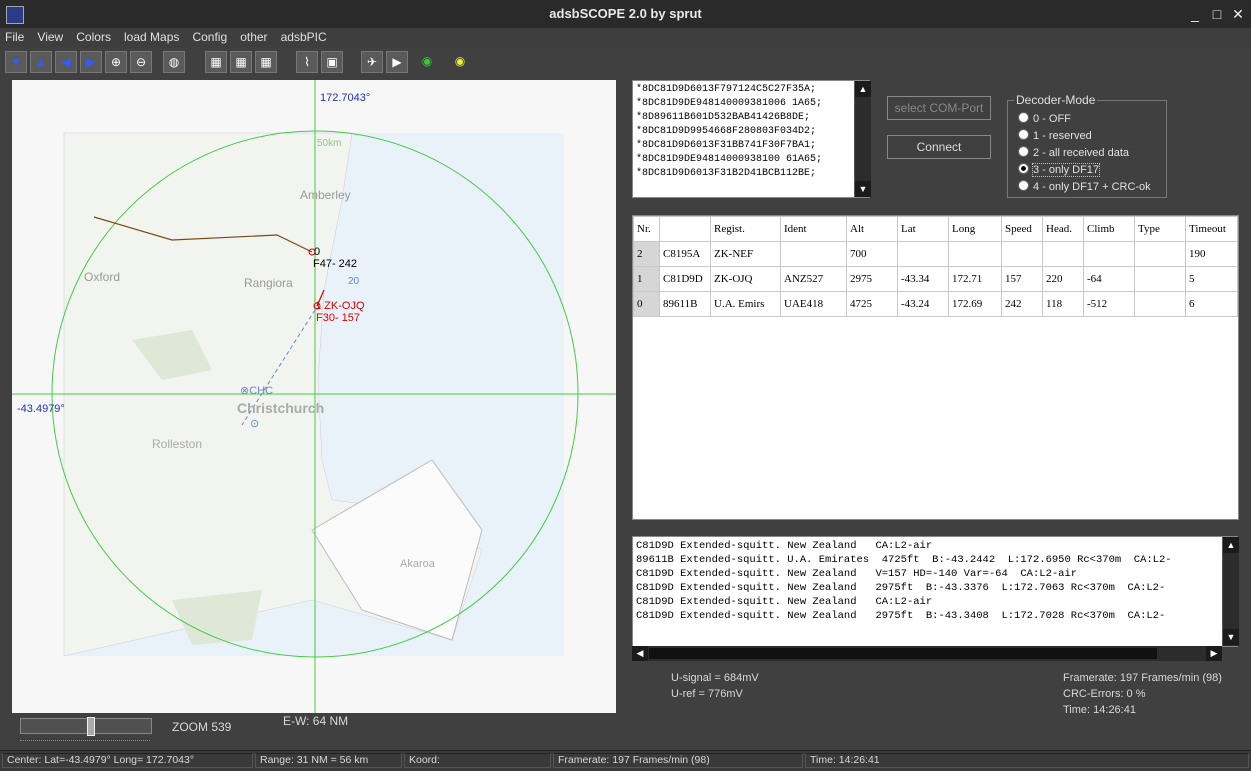  What do you see at coordinates (304, 37) in the screenshot?
I see `menu-adsbpic: adsbPIC` at bounding box center [304, 37].